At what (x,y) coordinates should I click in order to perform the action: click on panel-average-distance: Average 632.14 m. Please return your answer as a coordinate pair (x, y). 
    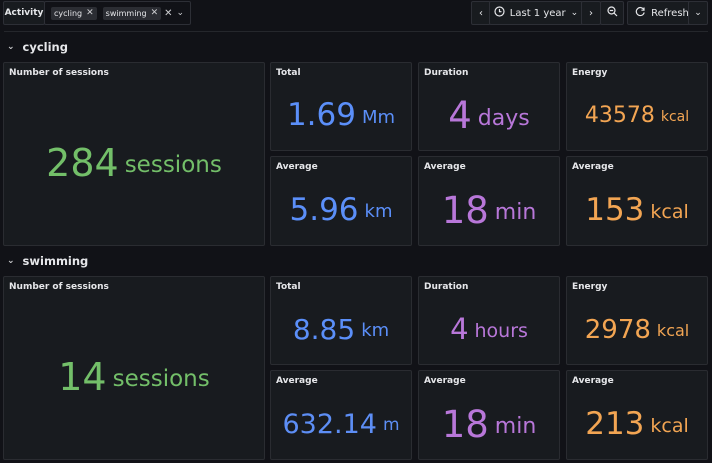
    Looking at the image, I should click on (341, 415).